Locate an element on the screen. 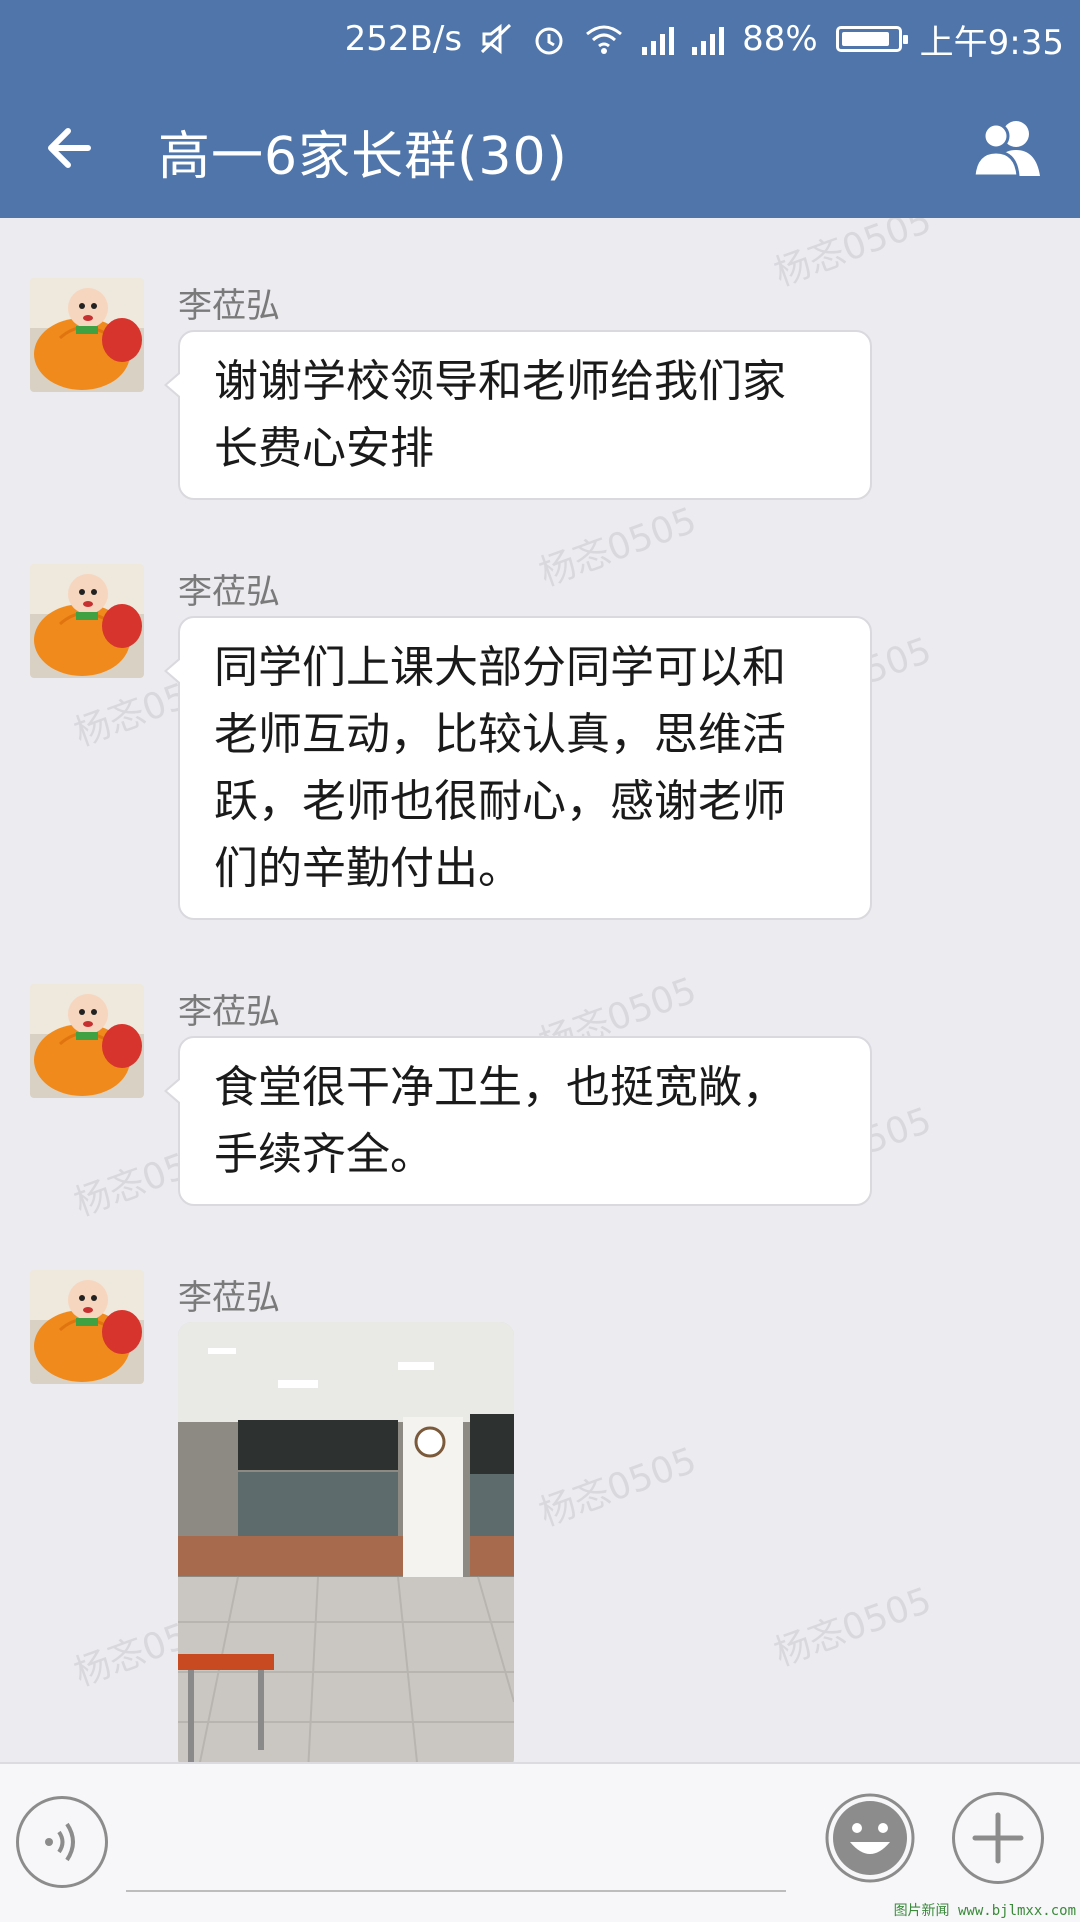  message-bubble: 谢谢学校领导和老师给我们家 长费心安排 is located at coordinates (518, 415).